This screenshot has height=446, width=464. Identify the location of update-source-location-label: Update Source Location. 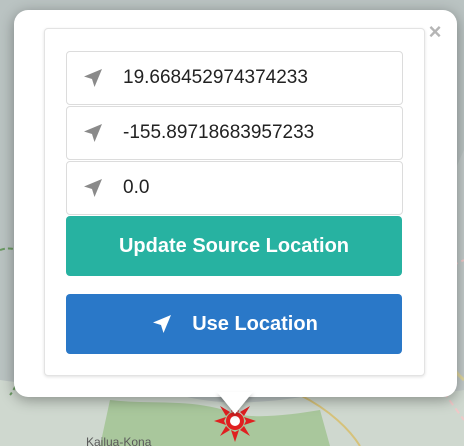
(234, 245).